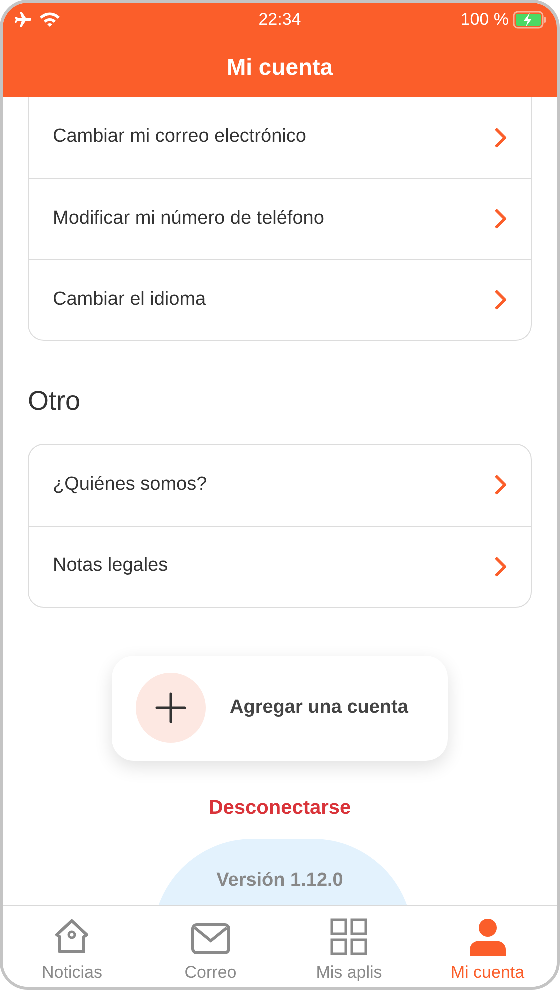 This screenshot has width=560, height=990. I want to click on settings-row: Notas legales, so click(280, 566).